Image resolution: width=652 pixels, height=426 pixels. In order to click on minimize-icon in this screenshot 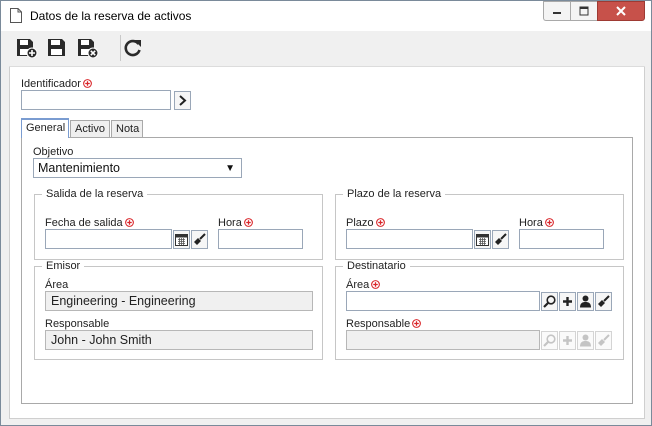, I will do `click(557, 13)`.